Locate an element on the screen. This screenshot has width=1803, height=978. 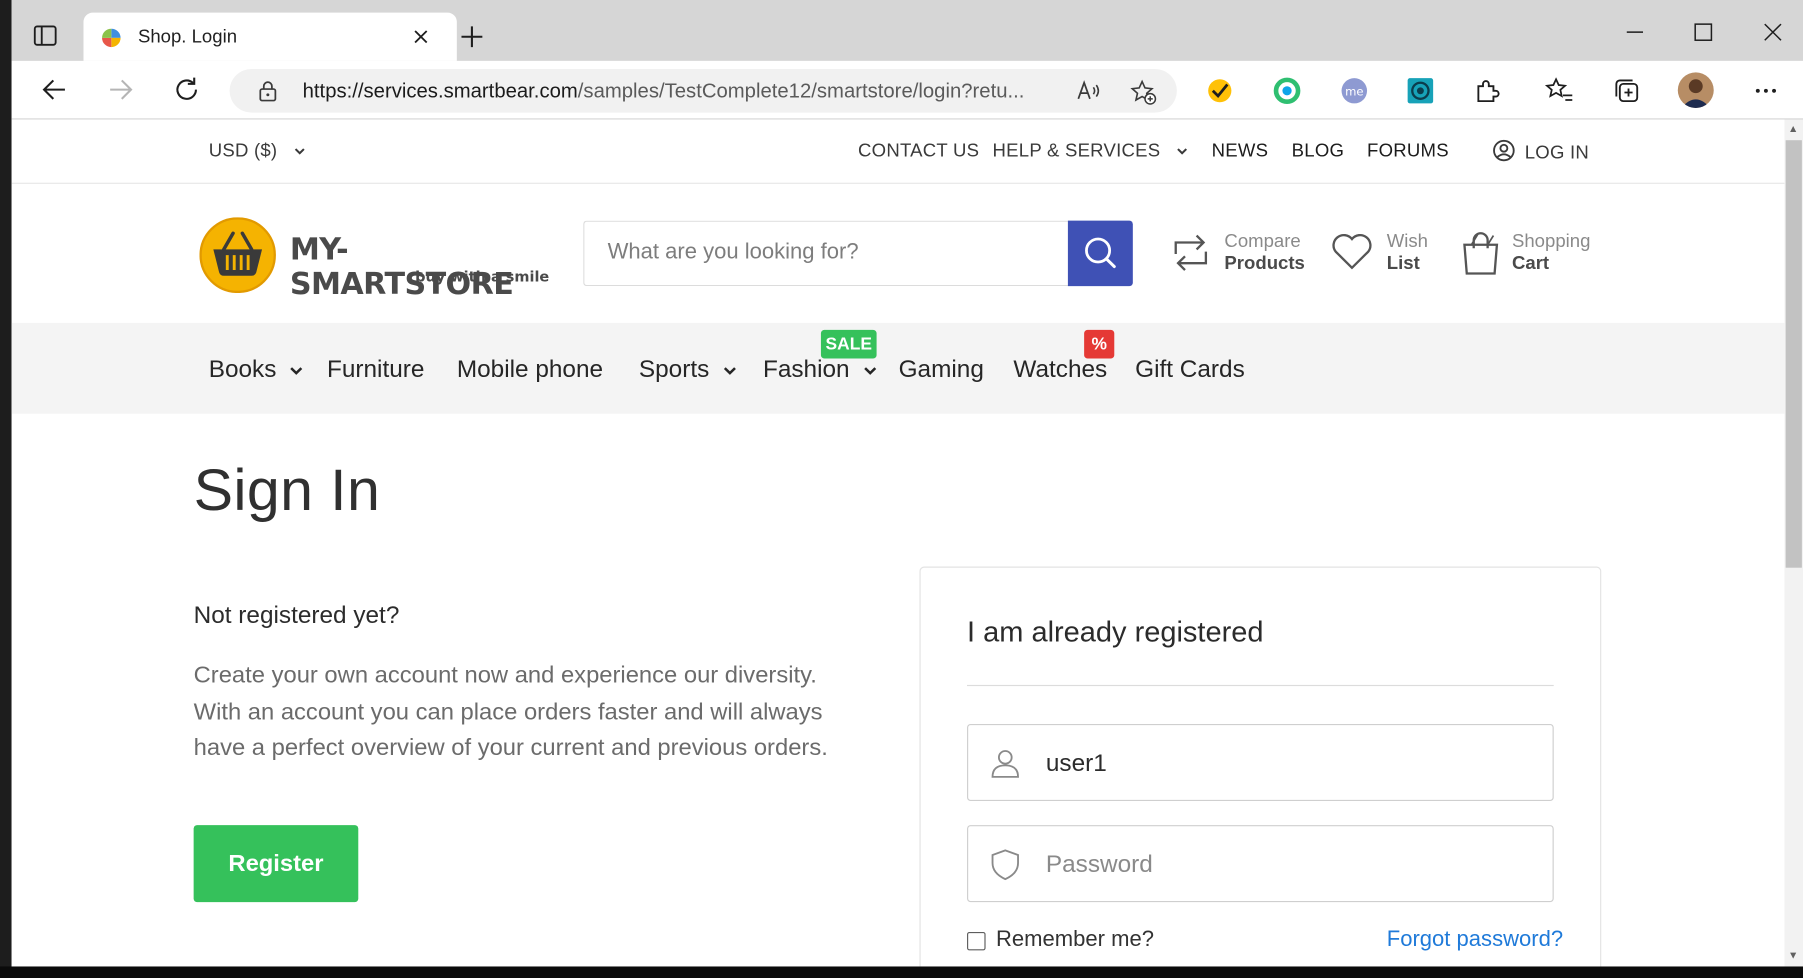
category-label: Sports is located at coordinates (674, 369).